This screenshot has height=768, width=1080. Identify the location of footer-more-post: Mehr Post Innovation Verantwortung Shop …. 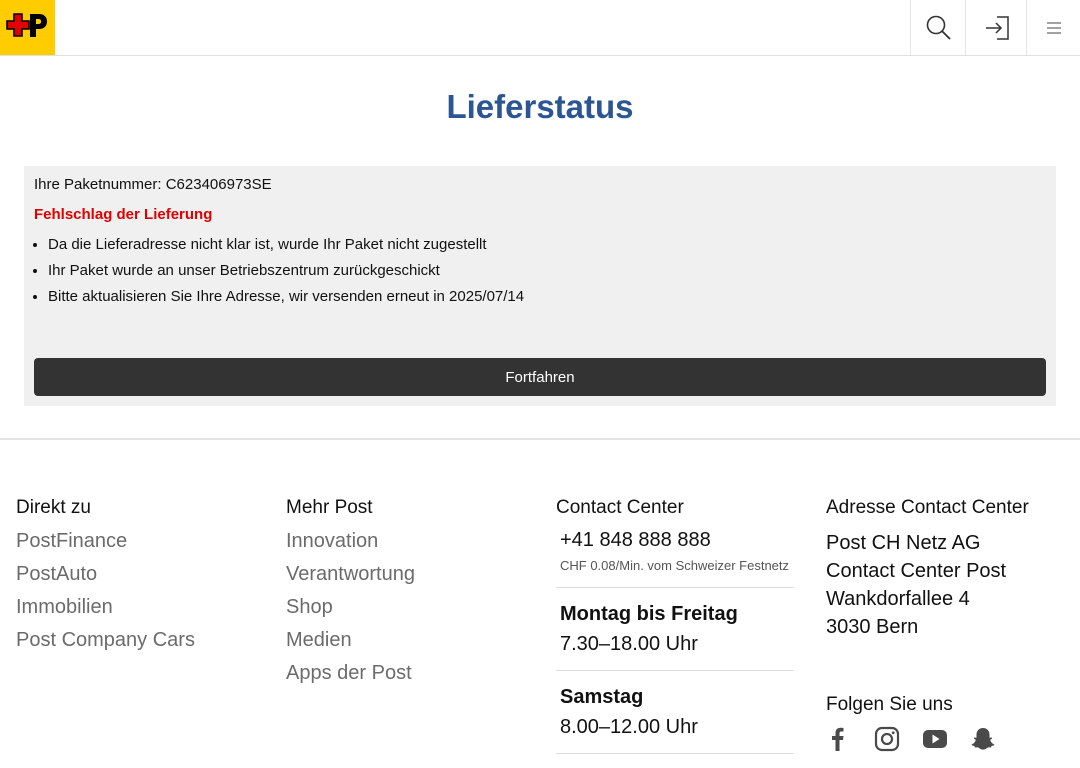
(416, 590).